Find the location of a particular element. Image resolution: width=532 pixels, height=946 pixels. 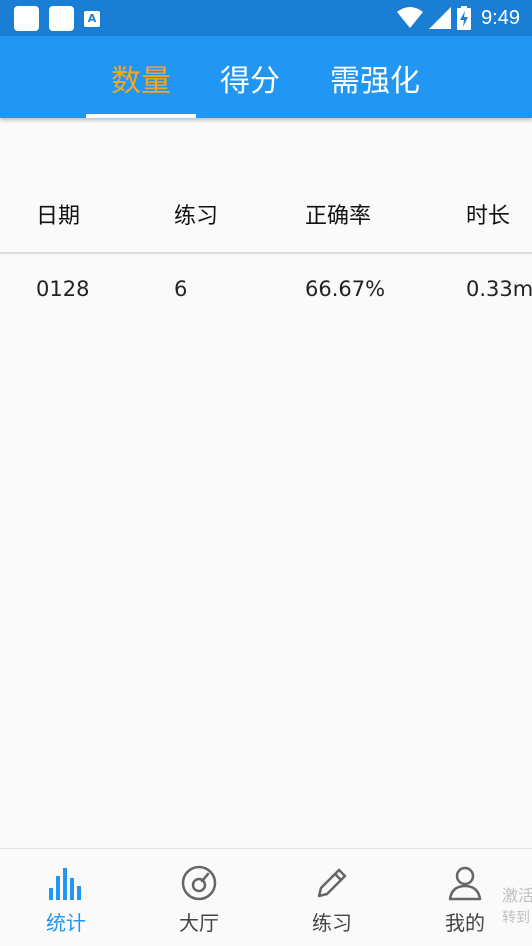

tab-bar: 数量 得分 需强化 is located at coordinates (266, 77).